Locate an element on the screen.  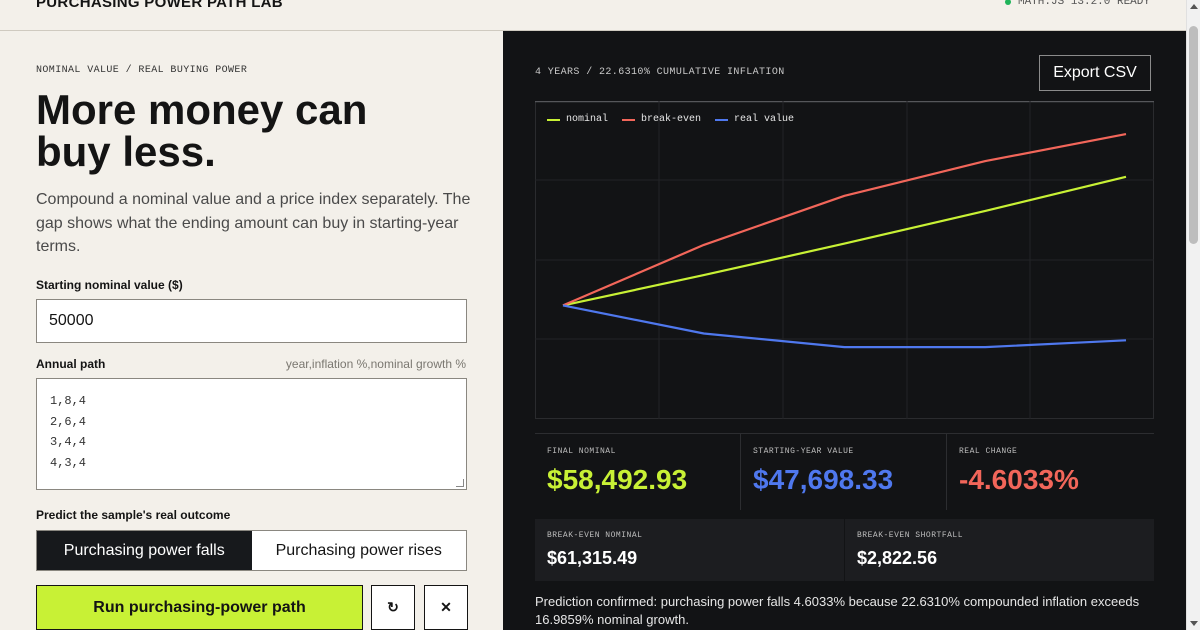
stat-final-nominal: FINAL NOMINAL $58,492.93 is located at coordinates (637, 471).